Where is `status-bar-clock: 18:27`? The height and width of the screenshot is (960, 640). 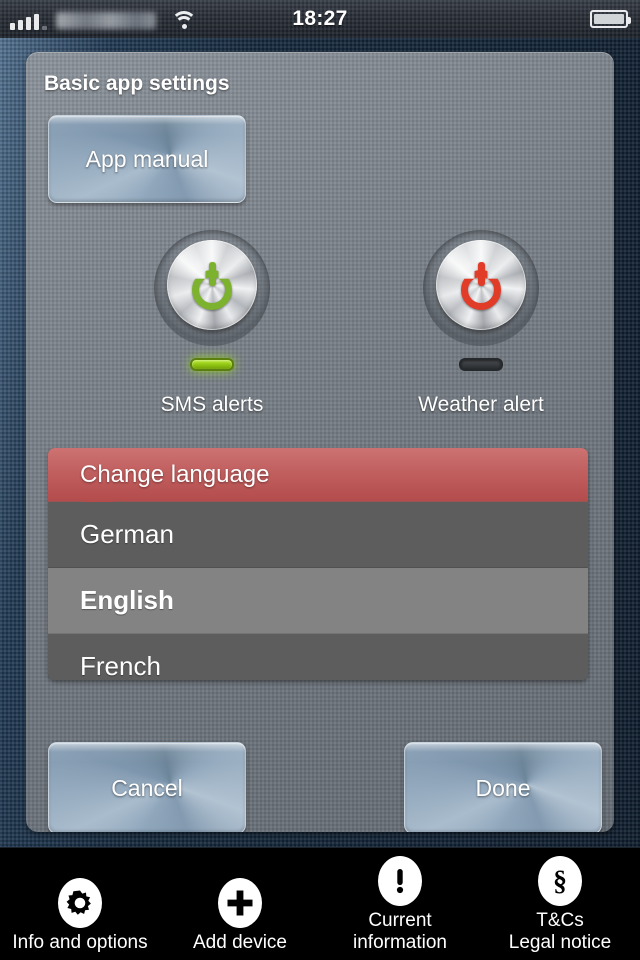
status-bar-clock: 18:27 is located at coordinates (320, 18).